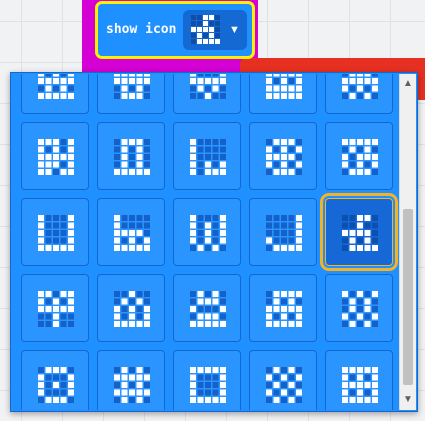 This screenshot has width=425, height=421. What do you see at coordinates (175, 30) in the screenshot?
I see `show-icon-block: show icon ▼` at bounding box center [175, 30].